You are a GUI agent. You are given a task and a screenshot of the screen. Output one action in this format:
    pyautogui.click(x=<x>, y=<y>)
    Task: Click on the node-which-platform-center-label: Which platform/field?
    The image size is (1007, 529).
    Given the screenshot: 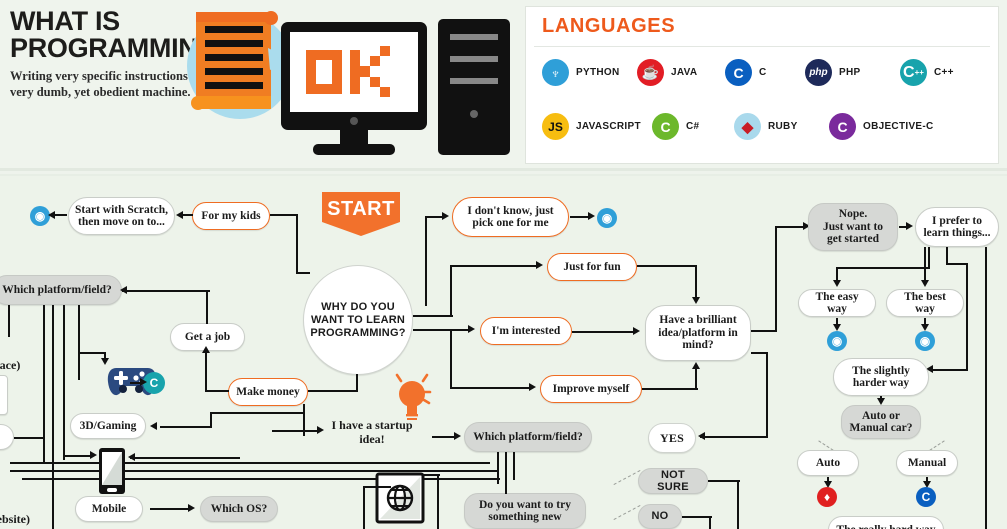 What is the action you would take?
    pyautogui.click(x=528, y=436)
    